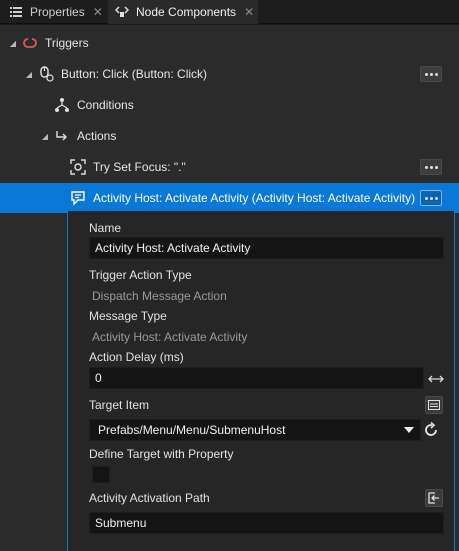  I want to click on focus-icon, so click(78, 167).